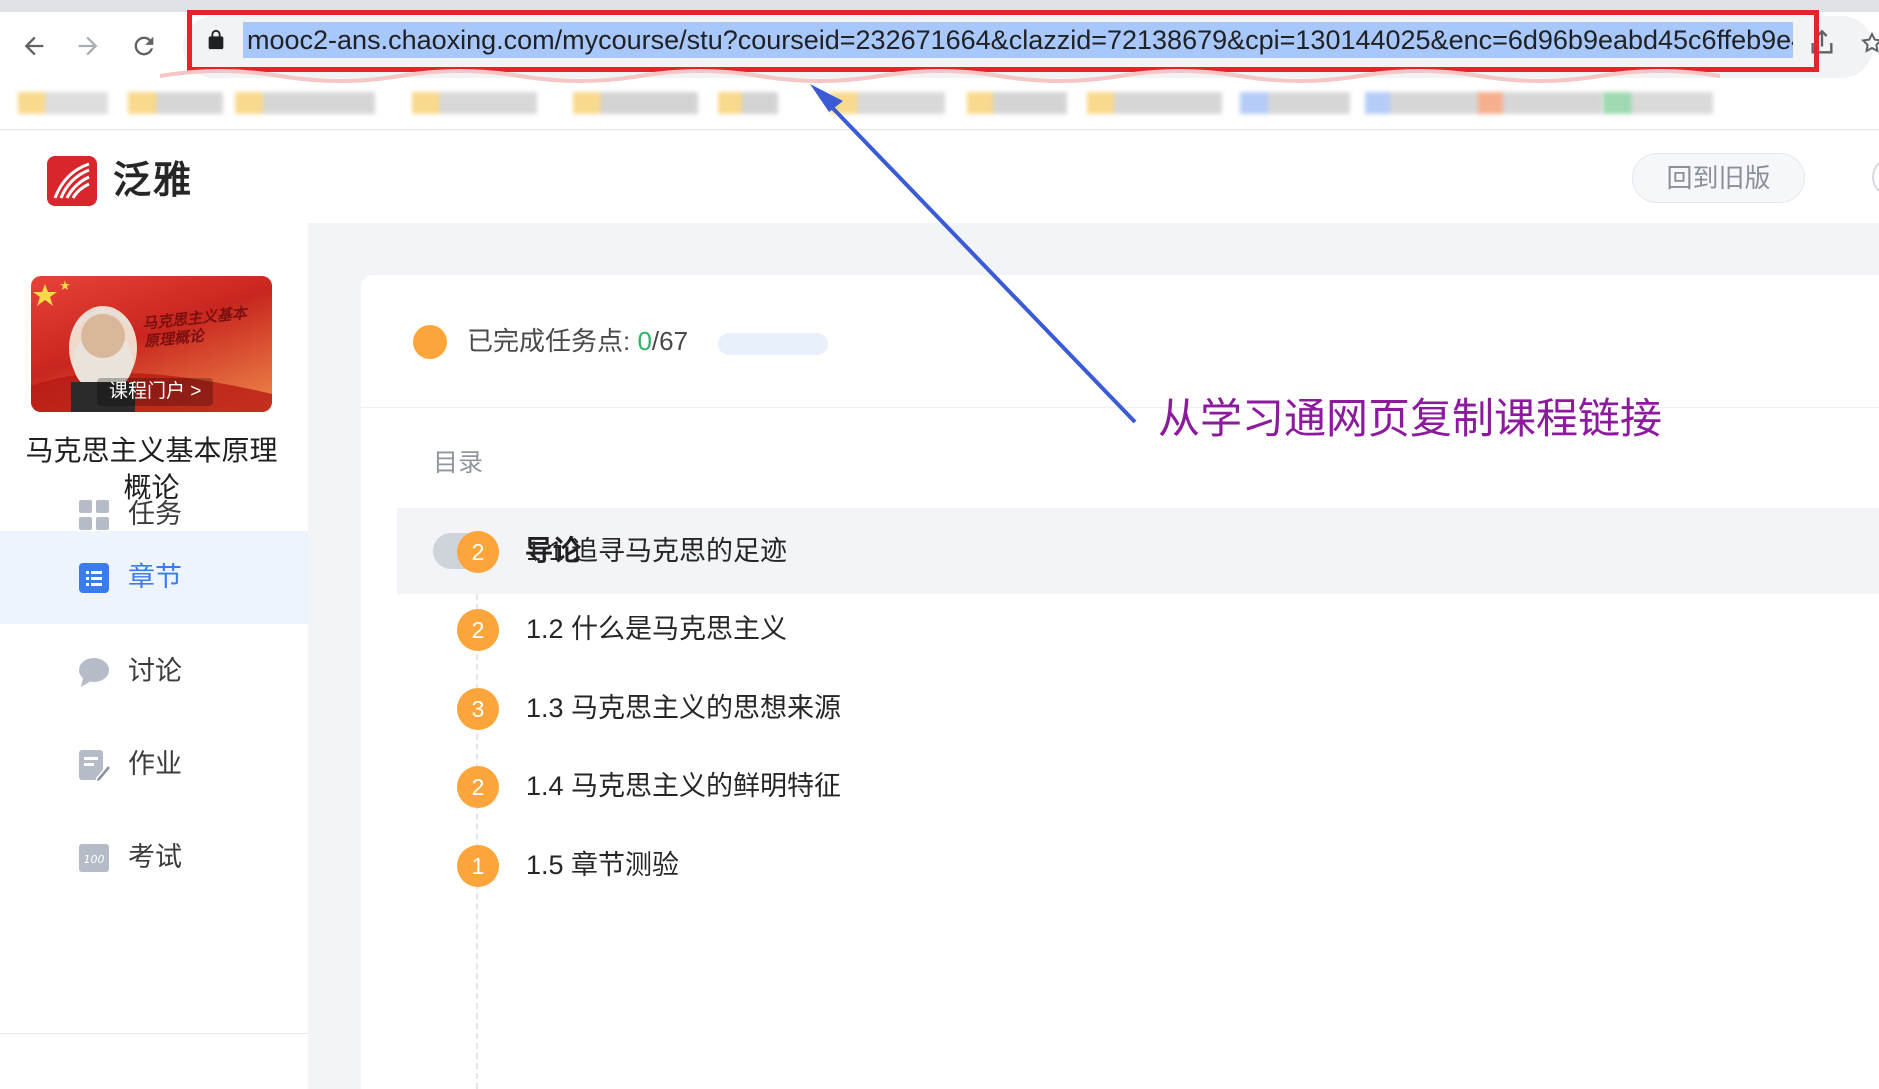 This screenshot has width=1879, height=1089. What do you see at coordinates (939, 177) in the screenshot?
I see `app-header: 泛雅 回到旧版` at bounding box center [939, 177].